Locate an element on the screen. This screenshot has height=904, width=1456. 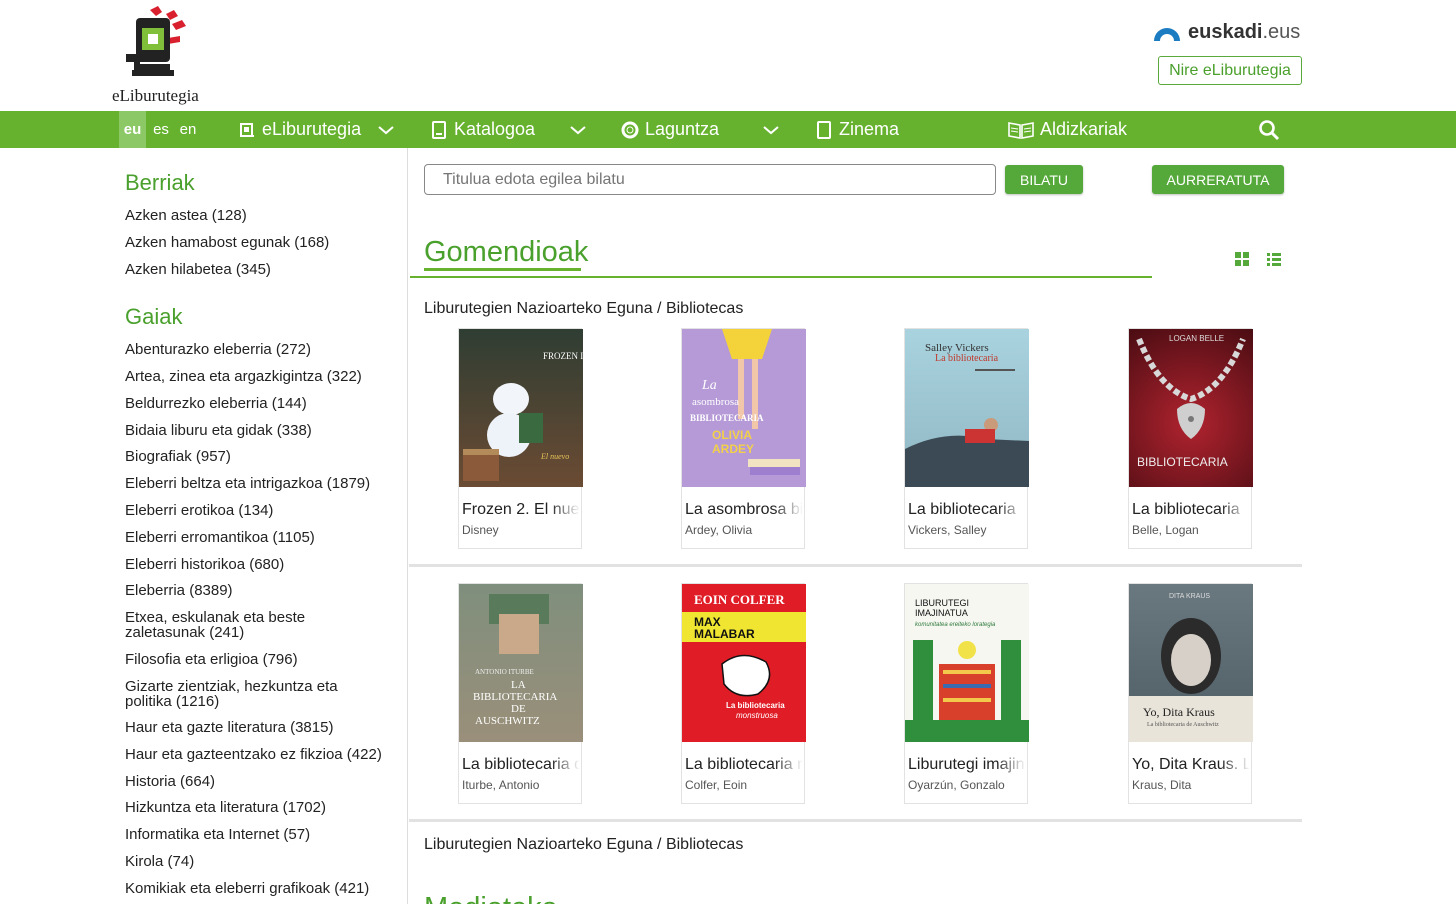
svg-text: EOIN COLFER is located at coordinates (739, 599).